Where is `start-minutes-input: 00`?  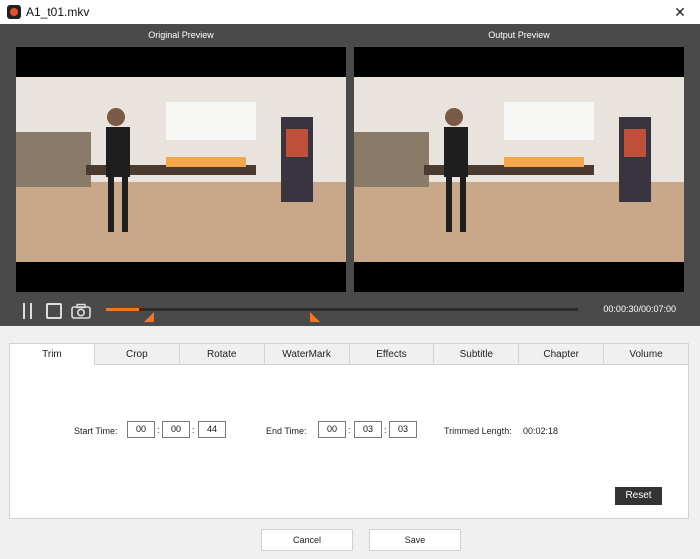 start-minutes-input: 00 is located at coordinates (176, 429).